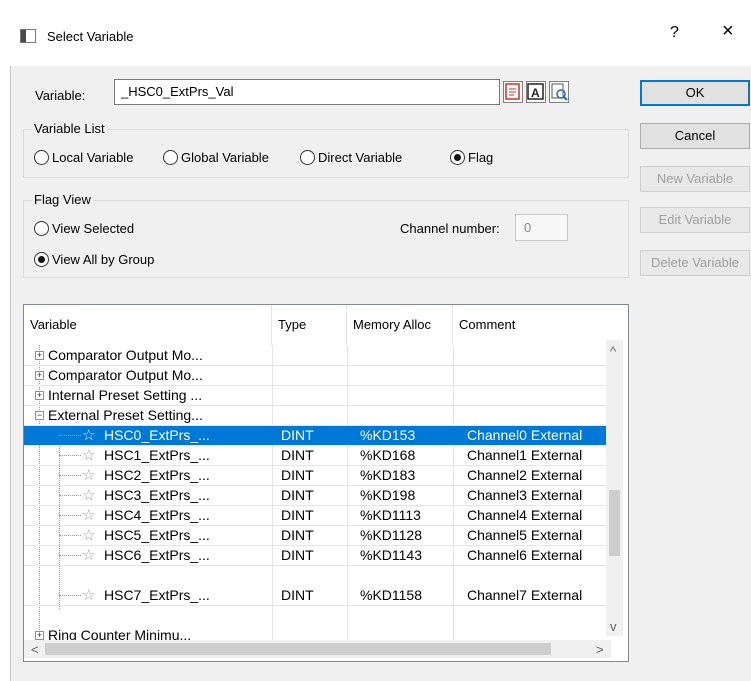 This screenshot has width=751, height=681. I want to click on radio-view-all-by-group, so click(41, 259).